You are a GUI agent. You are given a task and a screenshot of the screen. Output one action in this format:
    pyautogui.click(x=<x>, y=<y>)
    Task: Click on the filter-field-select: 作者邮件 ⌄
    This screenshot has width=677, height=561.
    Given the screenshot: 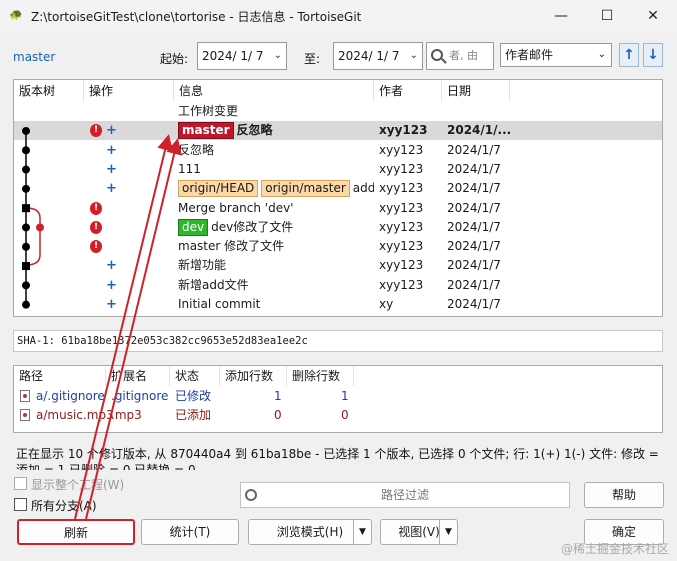 What is the action you would take?
    pyautogui.click(x=556, y=55)
    